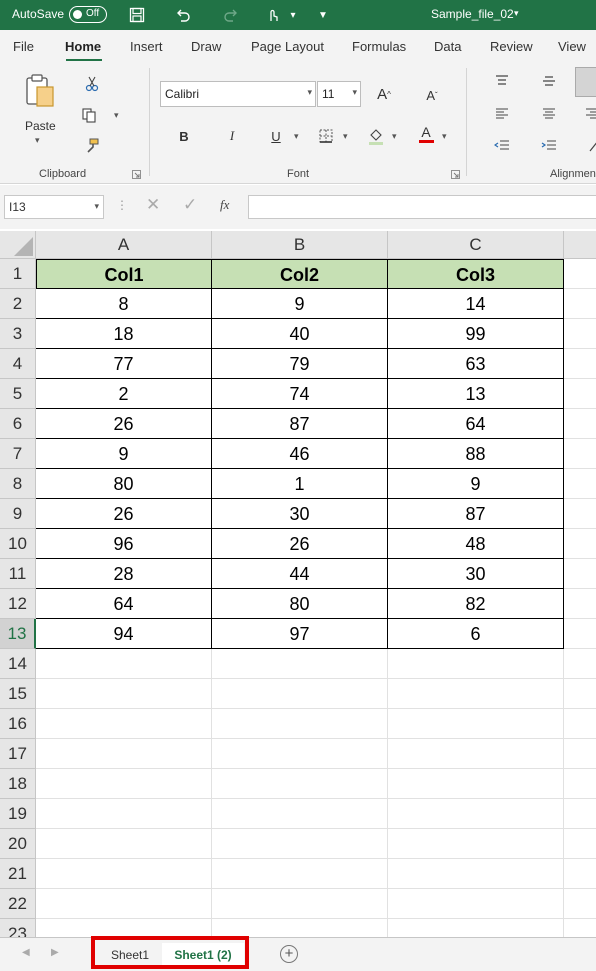 This screenshot has width=596, height=971. What do you see at coordinates (124, 364) in the screenshot?
I see `cell-a4: 77` at bounding box center [124, 364].